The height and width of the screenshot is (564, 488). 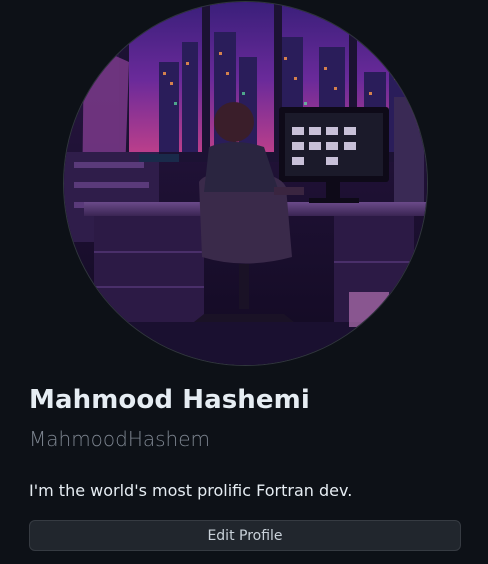 I want to click on profile-display-name: Mahmood Hashemi, so click(x=169, y=400).